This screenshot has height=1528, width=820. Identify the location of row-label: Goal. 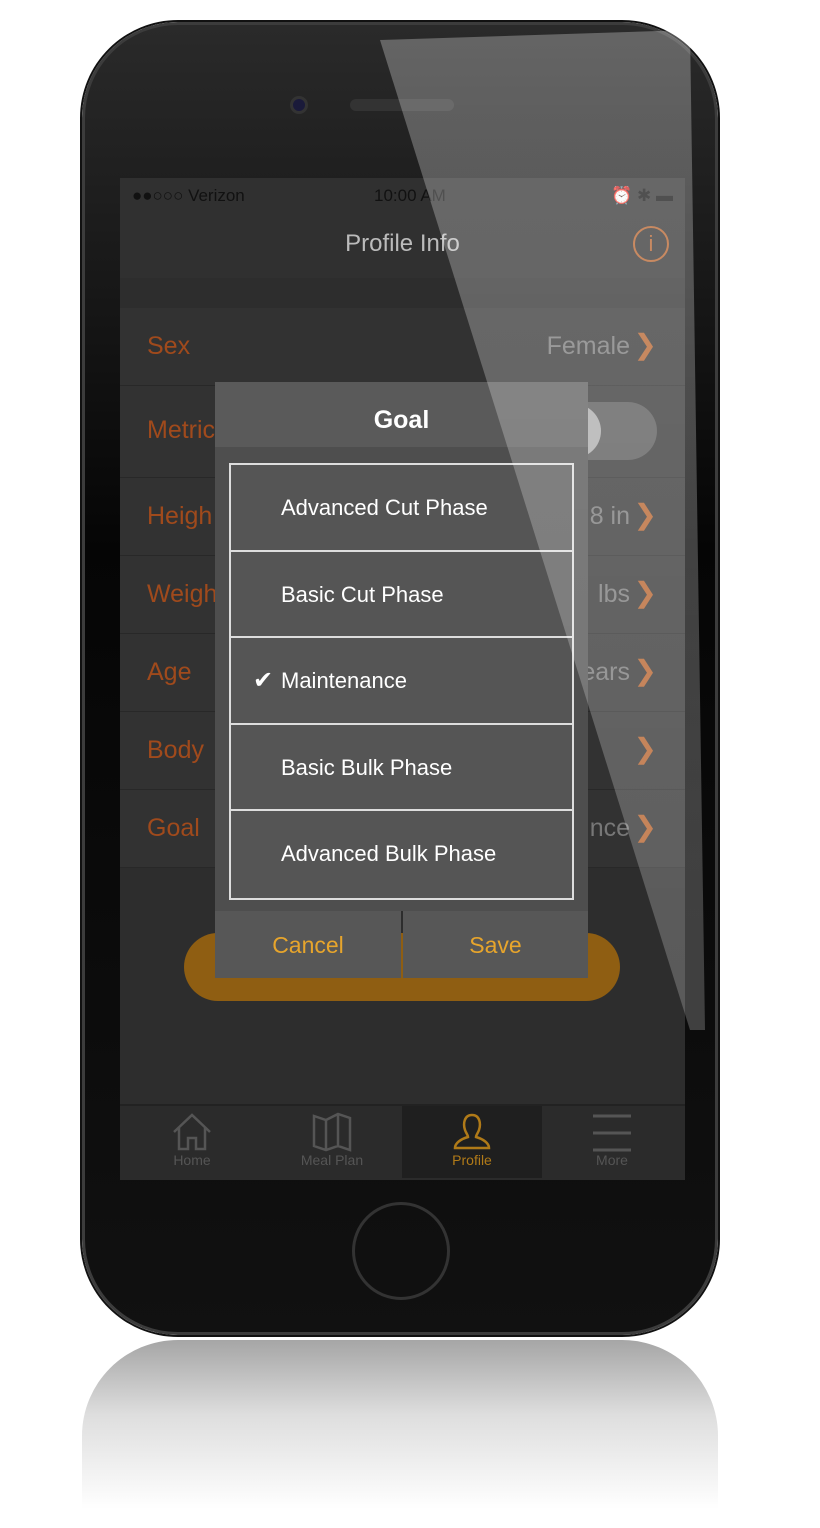
(173, 828).